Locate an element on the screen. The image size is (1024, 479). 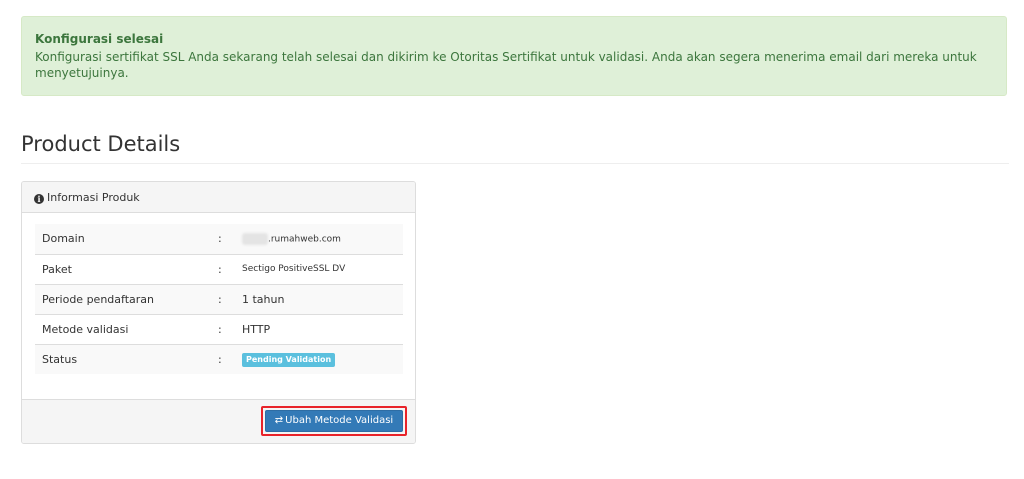
row-label-package: Paket is located at coordinates (126, 268).